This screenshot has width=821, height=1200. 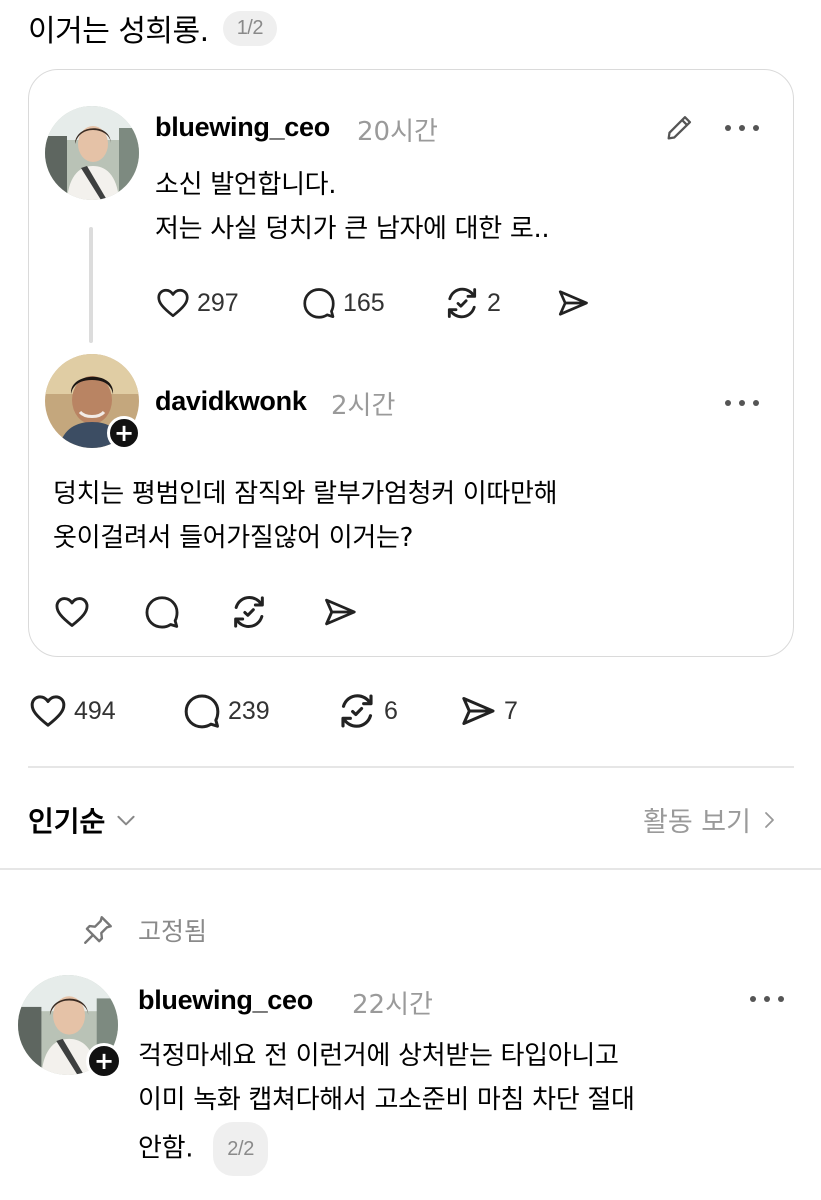 What do you see at coordinates (275, 612) in the screenshot?
I see `repost-button` at bounding box center [275, 612].